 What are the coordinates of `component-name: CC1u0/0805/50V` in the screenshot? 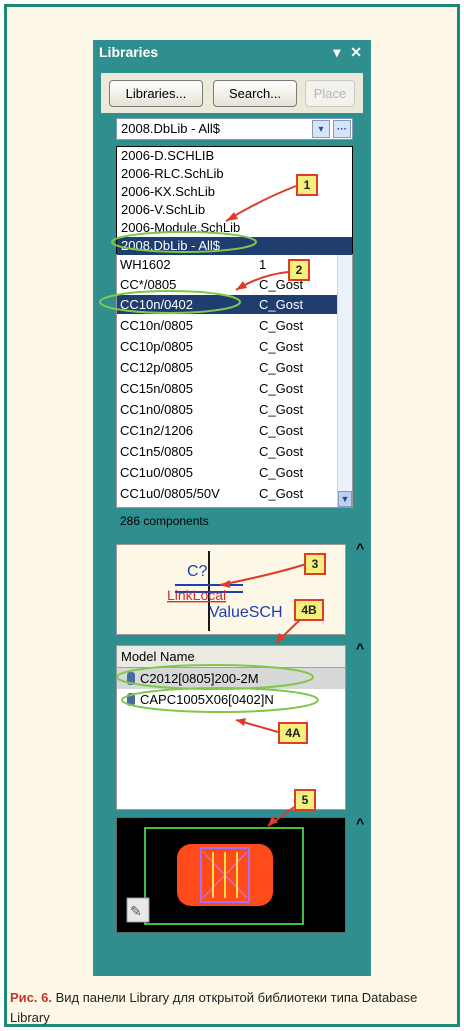 It's located at (170, 493).